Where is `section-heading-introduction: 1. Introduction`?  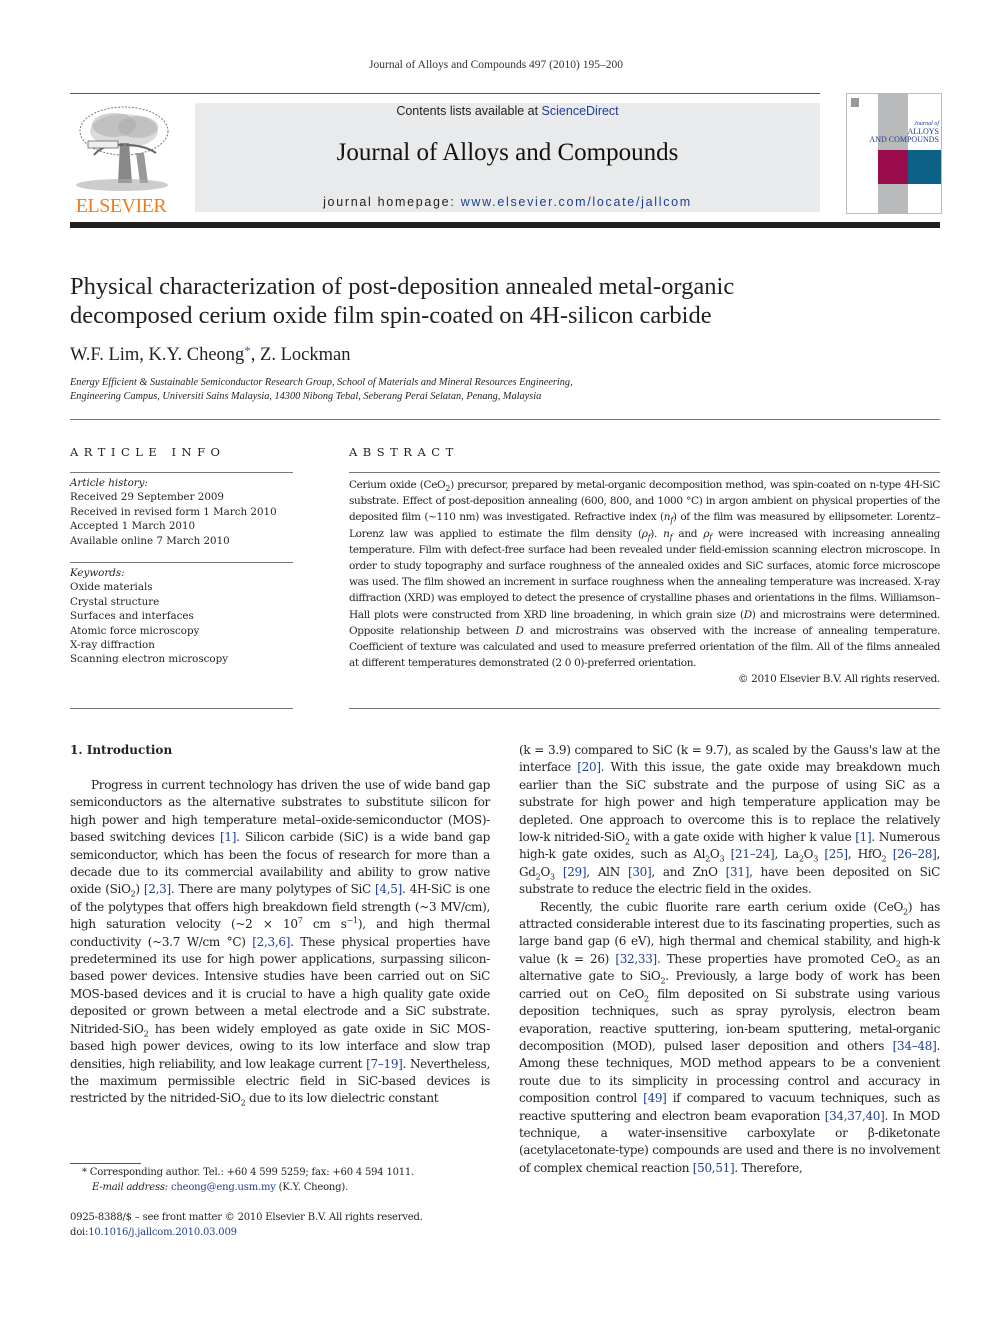
section-heading-introduction: 1. Introduction is located at coordinates (121, 750).